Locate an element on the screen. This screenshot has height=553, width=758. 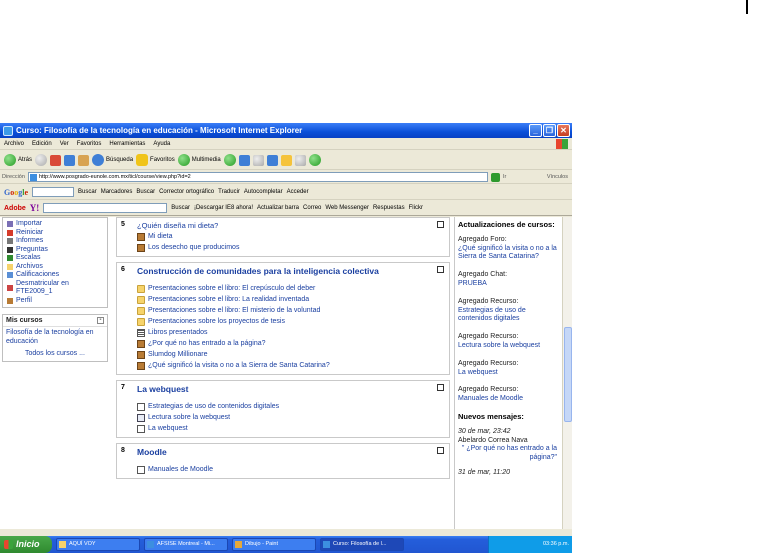
task-aqui-voy: AQUÍ VOY is located at coordinates (98, 544).